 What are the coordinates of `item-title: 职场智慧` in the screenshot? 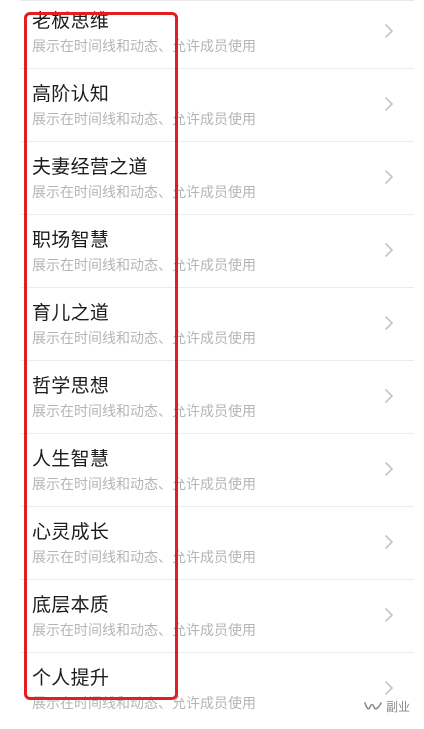 It's located at (71, 240).